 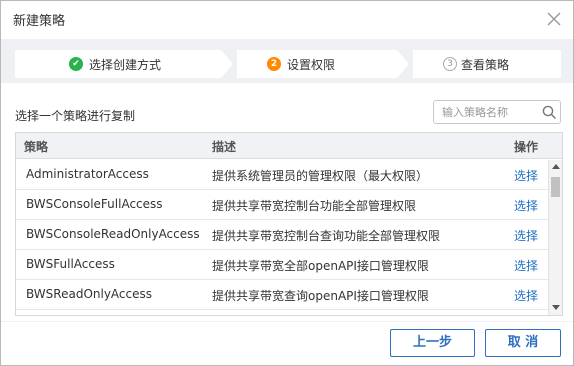 What do you see at coordinates (432, 343) in the screenshot?
I see `previous-step-button: 上一步` at bounding box center [432, 343].